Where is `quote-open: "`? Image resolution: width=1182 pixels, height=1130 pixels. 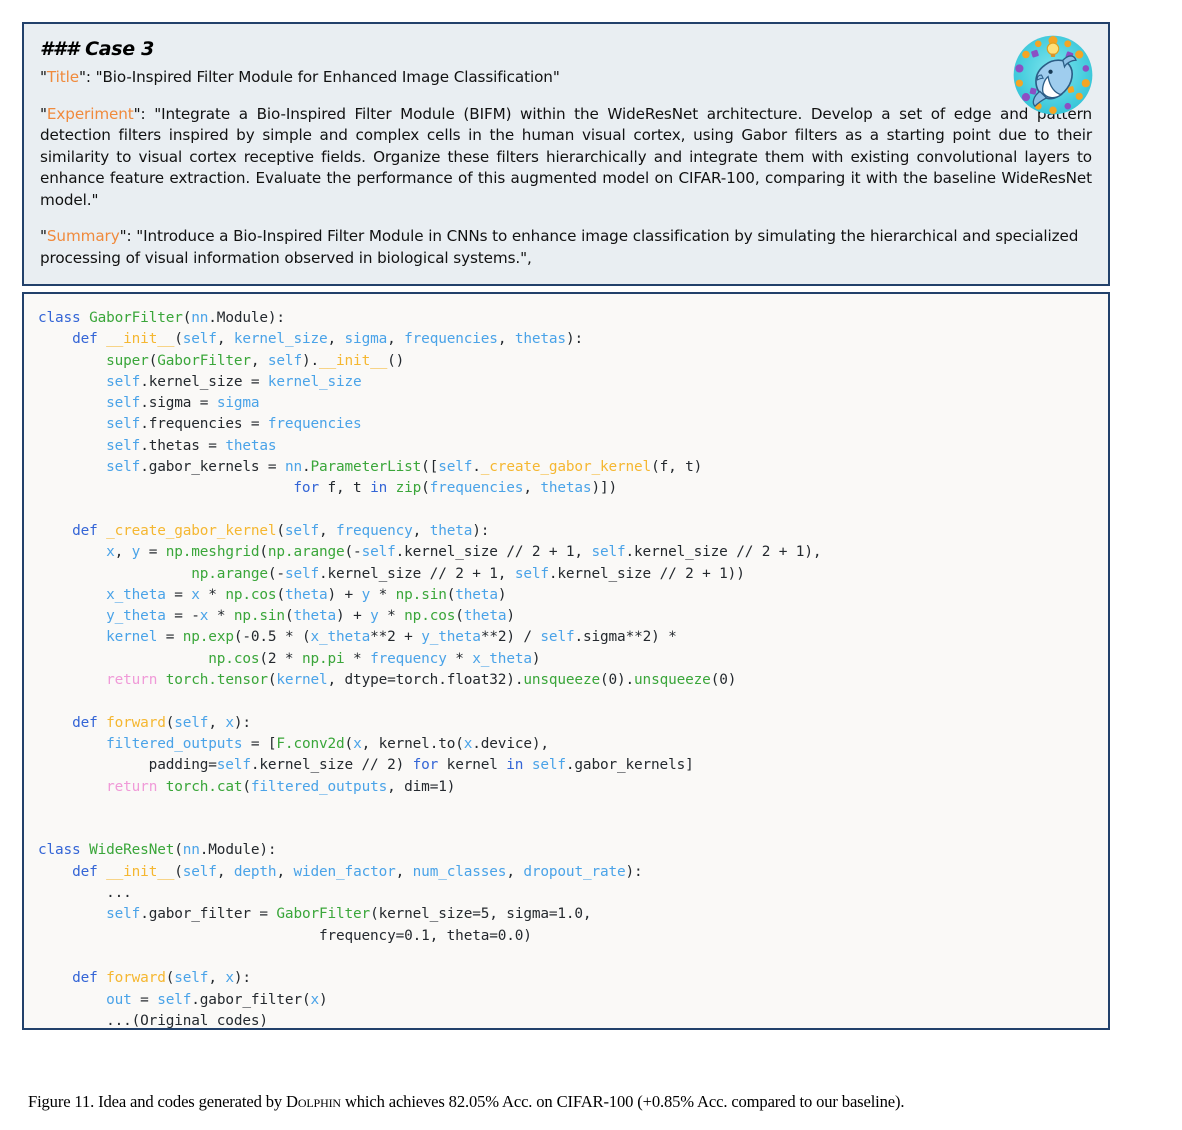 quote-open: " is located at coordinates (43, 76).